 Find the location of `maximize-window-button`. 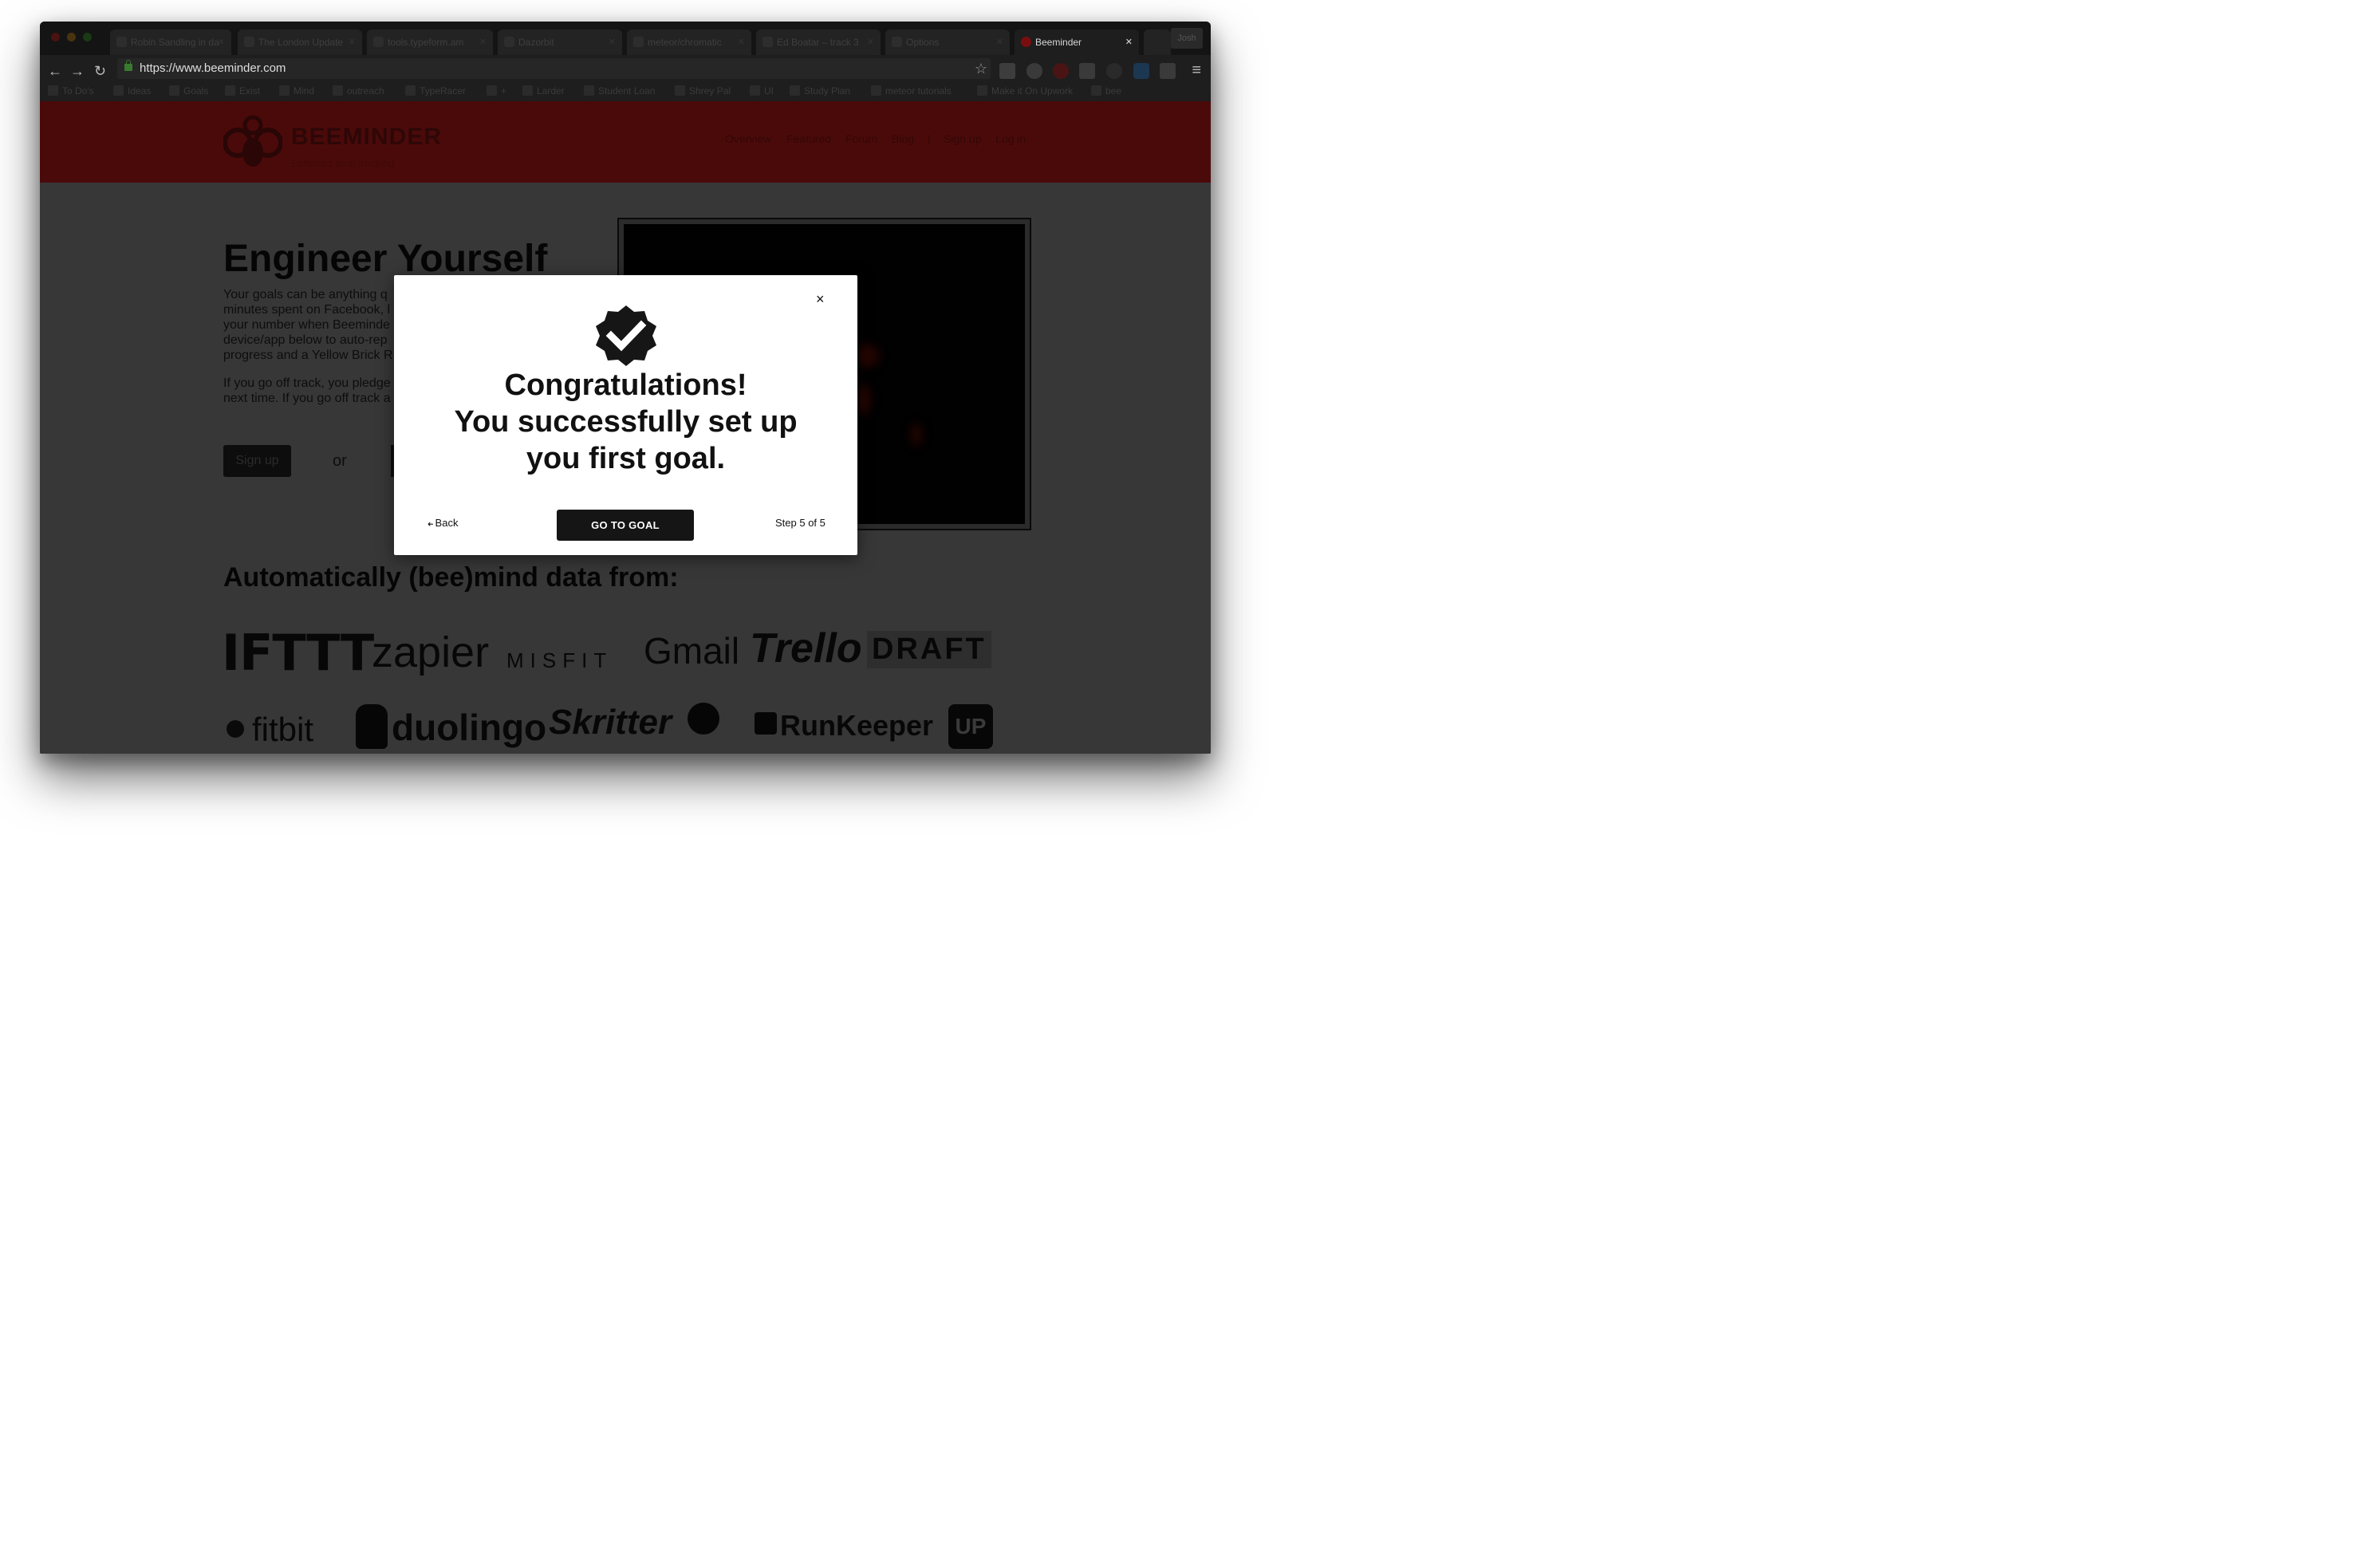

maximize-window-button is located at coordinates (87, 37).